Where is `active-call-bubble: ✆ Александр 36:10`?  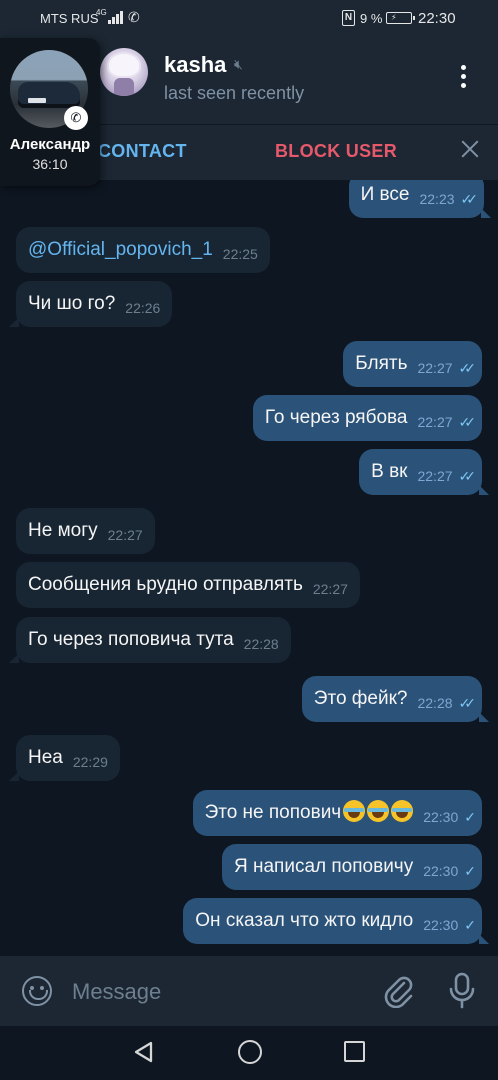
active-call-bubble: ✆ Александр 36:10 is located at coordinates (50, 112).